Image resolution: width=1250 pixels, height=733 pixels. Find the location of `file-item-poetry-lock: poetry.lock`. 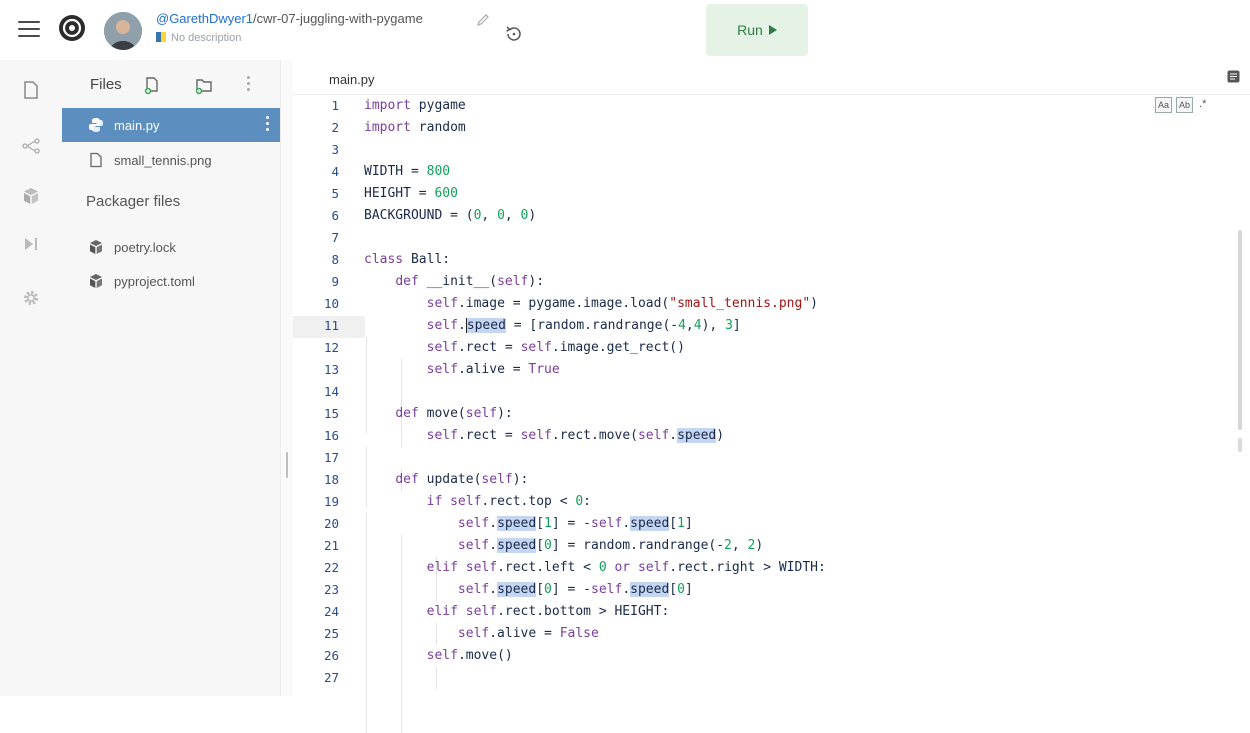

file-item-poetry-lock: poetry.lock is located at coordinates (171, 247).